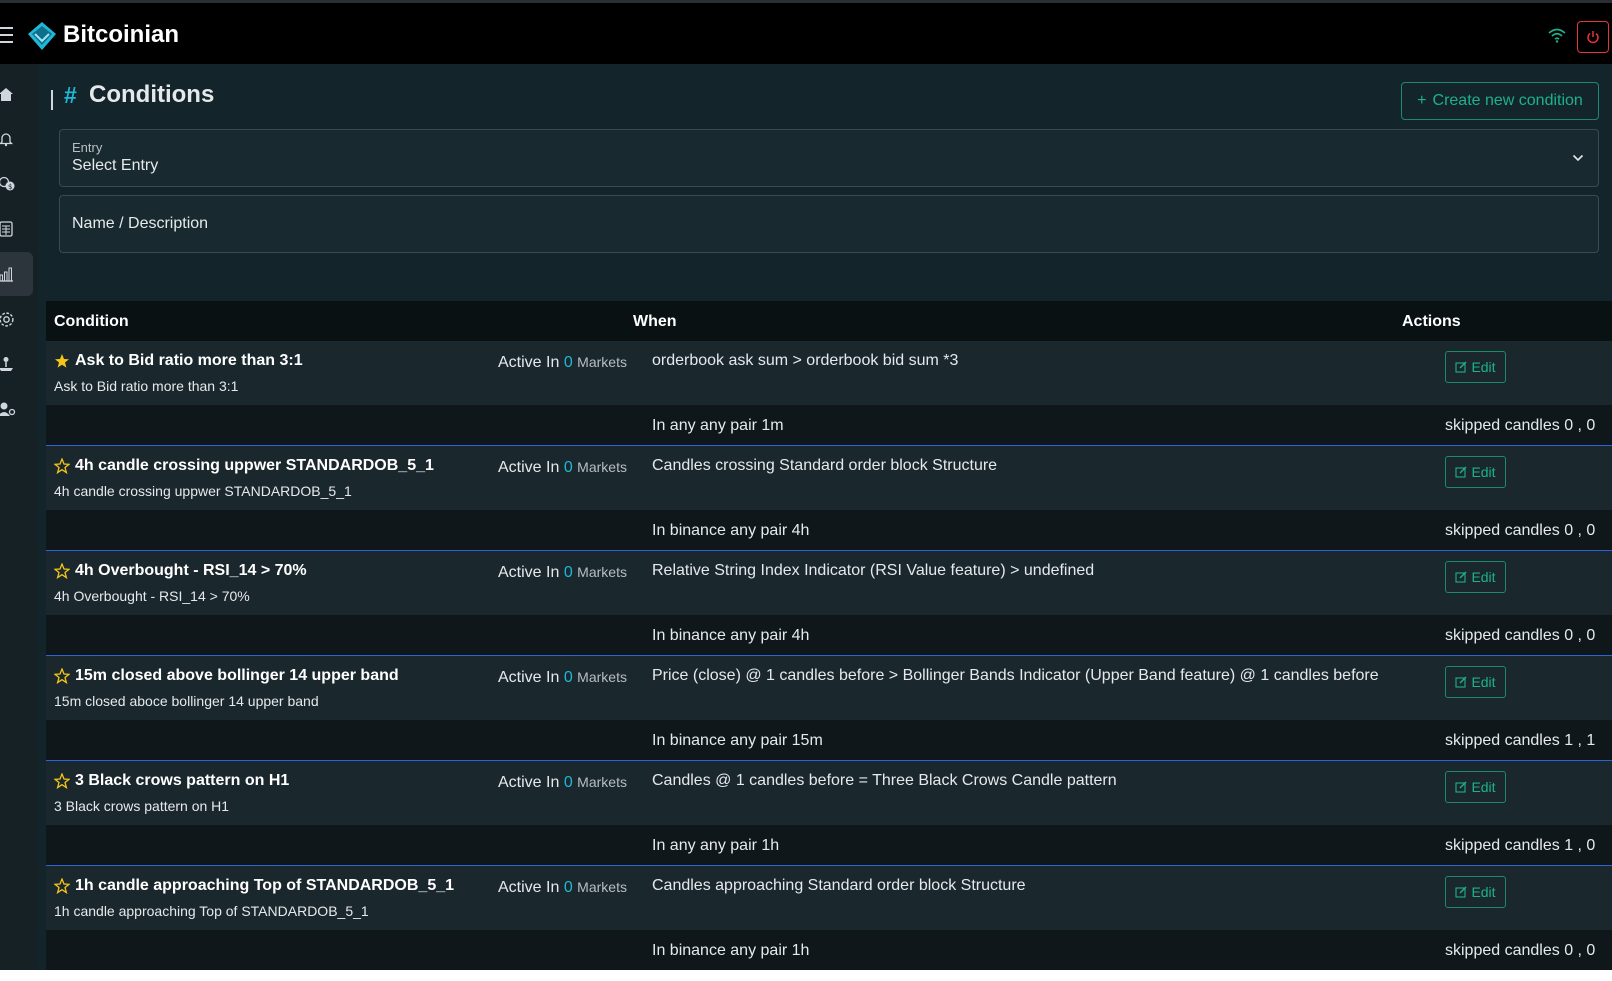 Image resolution: width=1612 pixels, height=981 pixels. What do you see at coordinates (829, 845) in the screenshot?
I see `table-subrow: In any any pair 1h skipped candles 1 , 0` at bounding box center [829, 845].